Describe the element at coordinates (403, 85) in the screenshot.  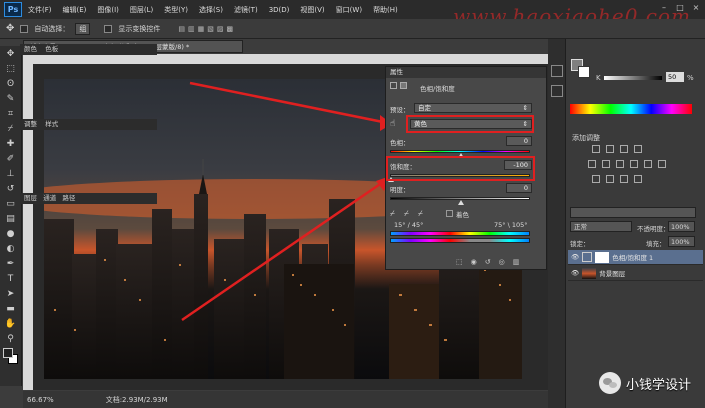
I see `mask-icon` at that location.